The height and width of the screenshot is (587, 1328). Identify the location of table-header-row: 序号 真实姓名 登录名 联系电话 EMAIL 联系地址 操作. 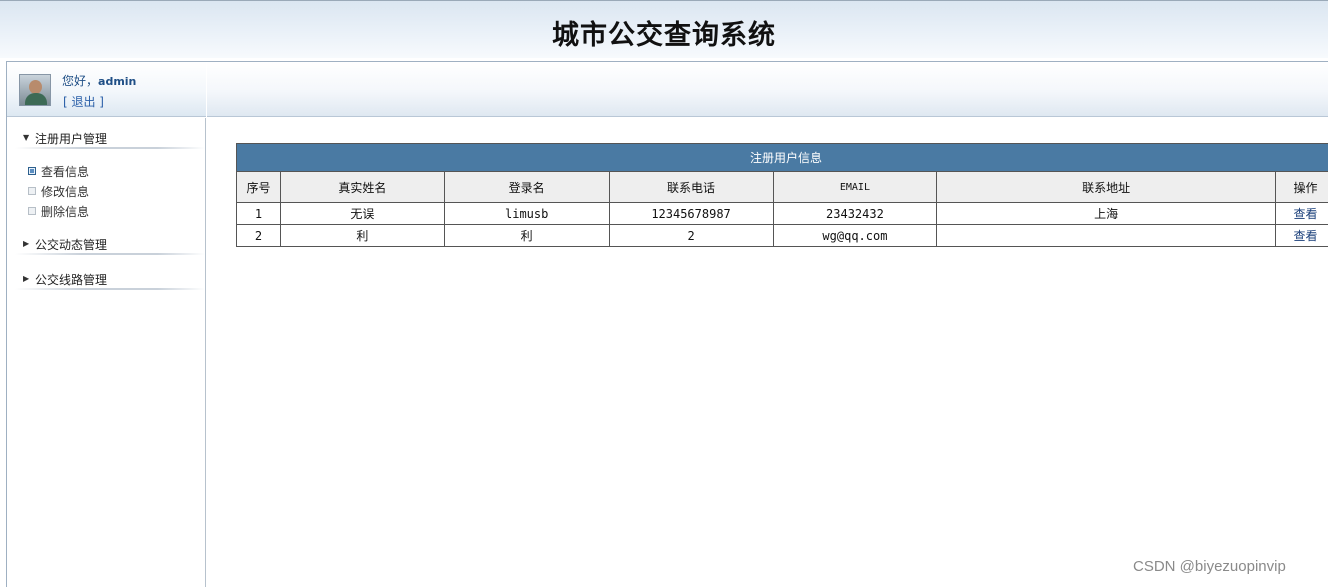
(782, 187).